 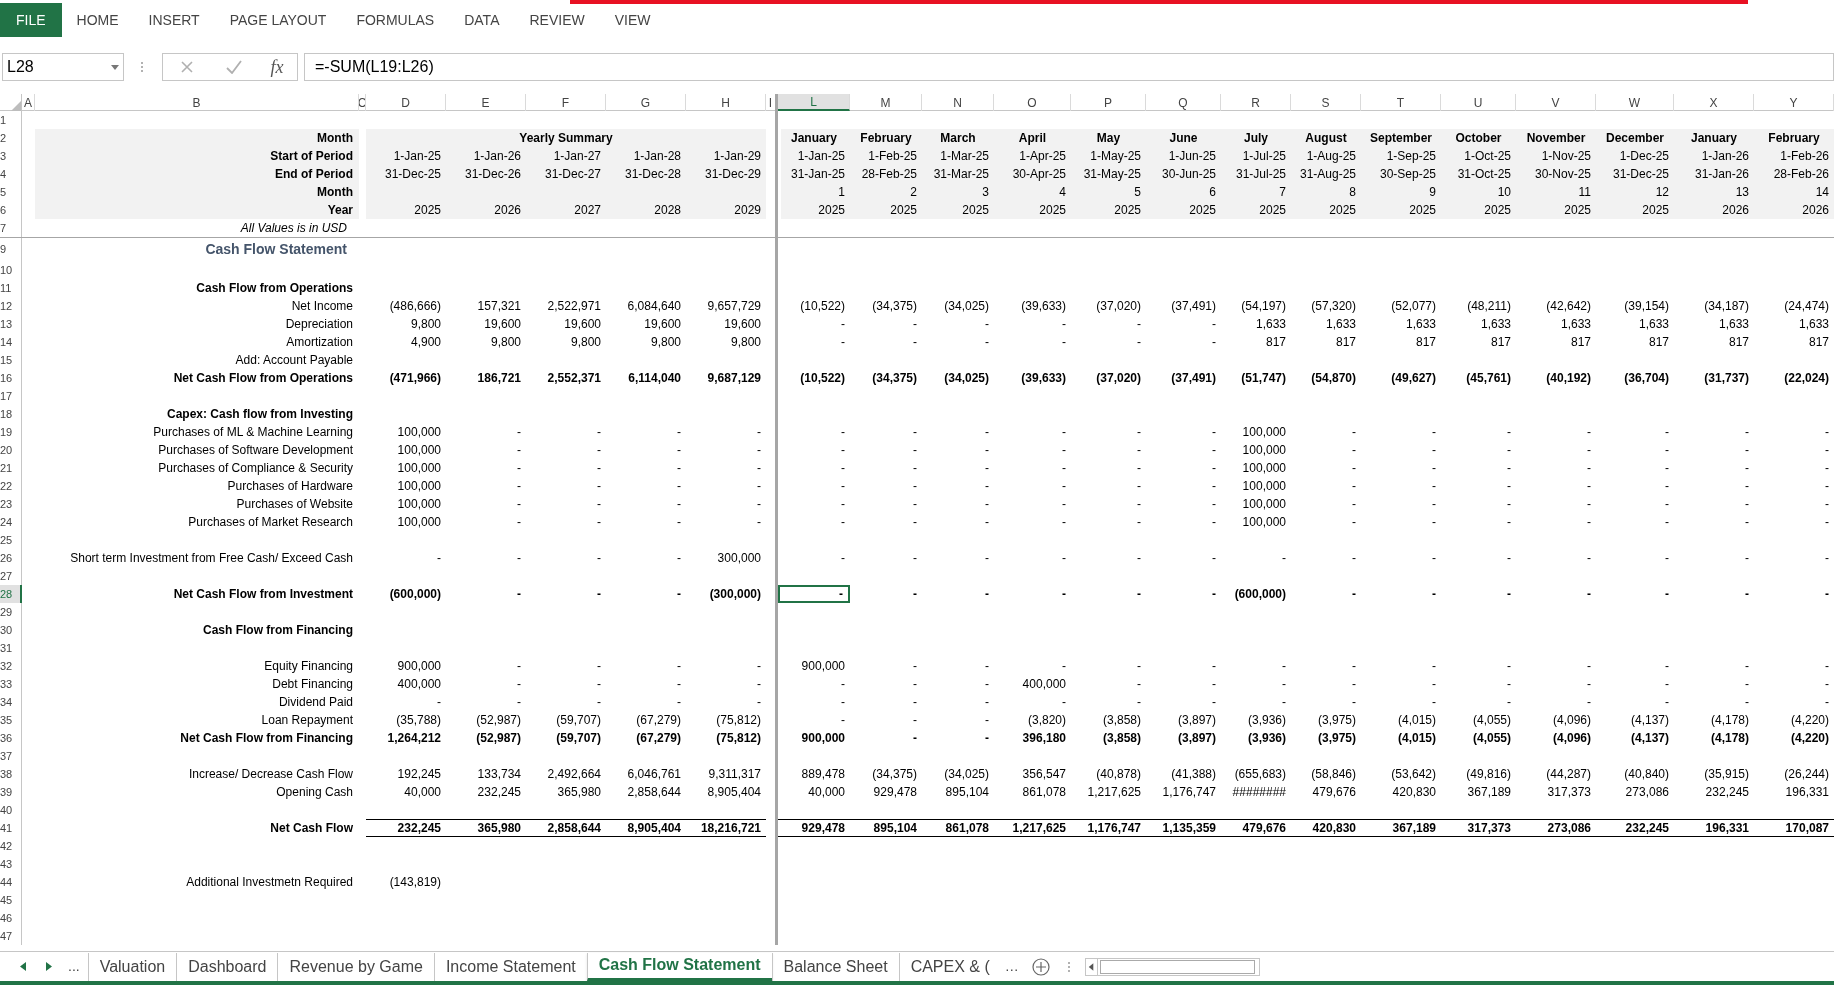 I want to click on row-header: 14, so click(x=11, y=342).